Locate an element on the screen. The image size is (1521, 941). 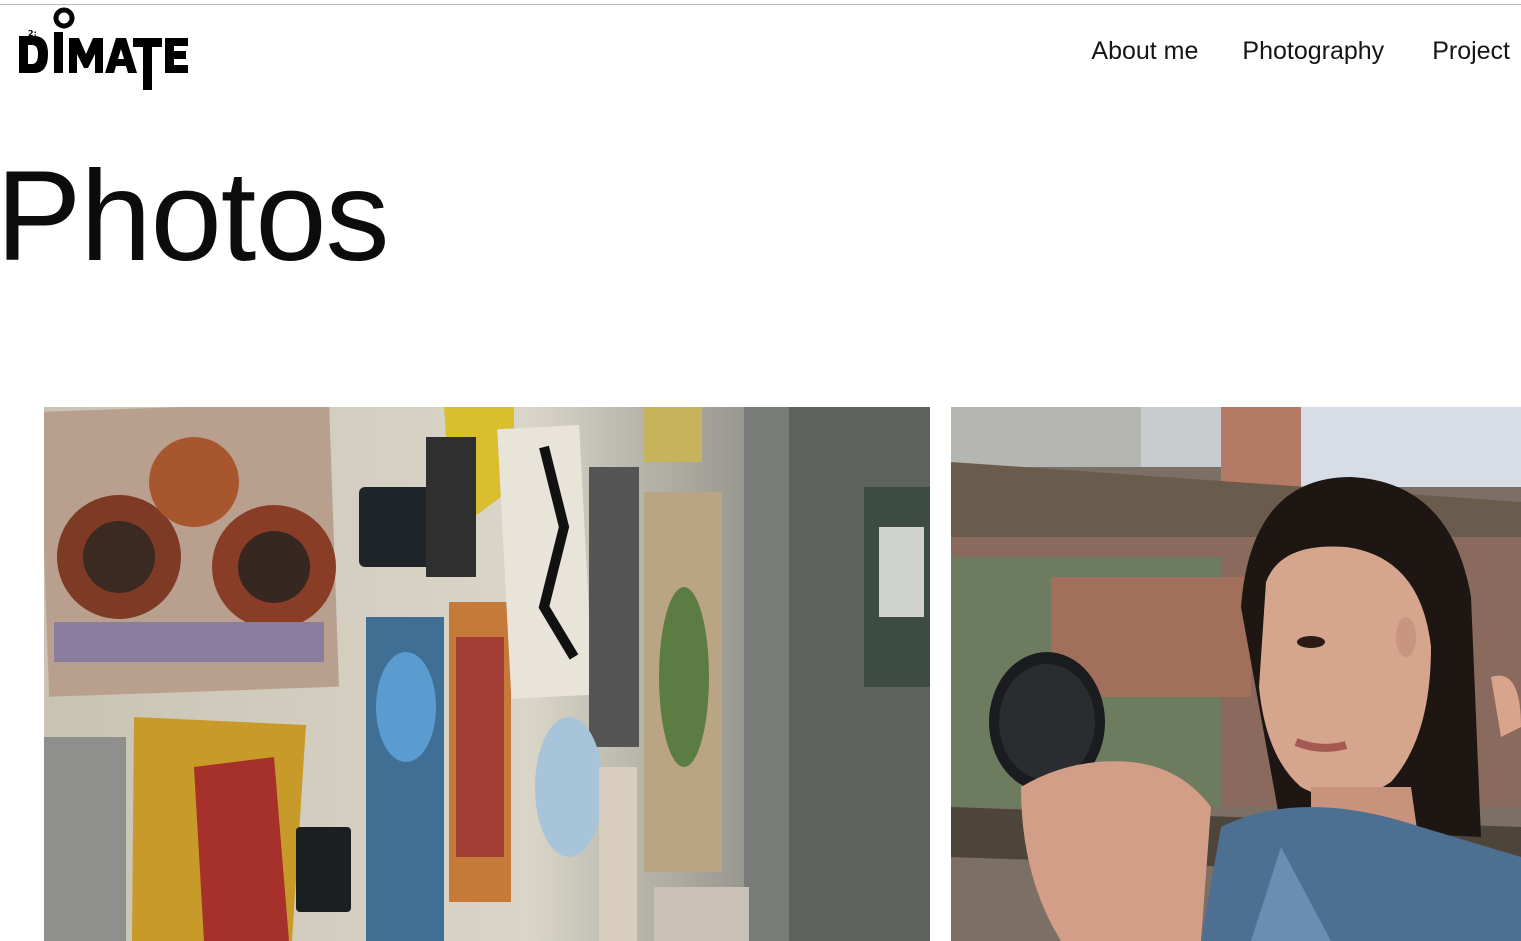
nav-link-photography: Photography is located at coordinates (1313, 51).